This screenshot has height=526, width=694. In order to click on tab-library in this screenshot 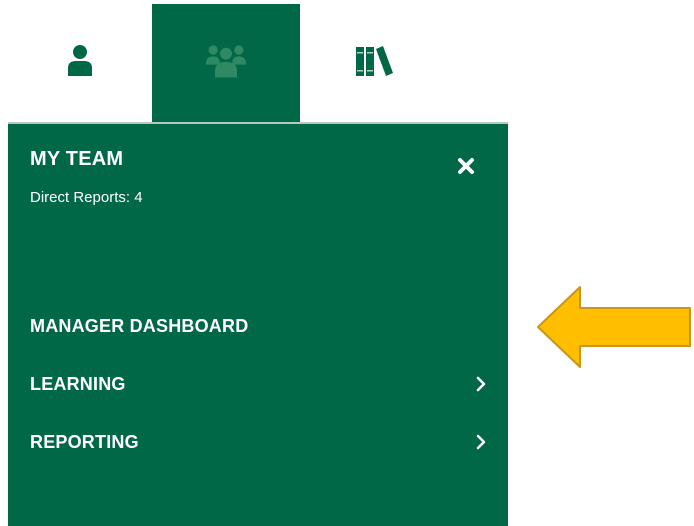, I will do `click(374, 63)`.